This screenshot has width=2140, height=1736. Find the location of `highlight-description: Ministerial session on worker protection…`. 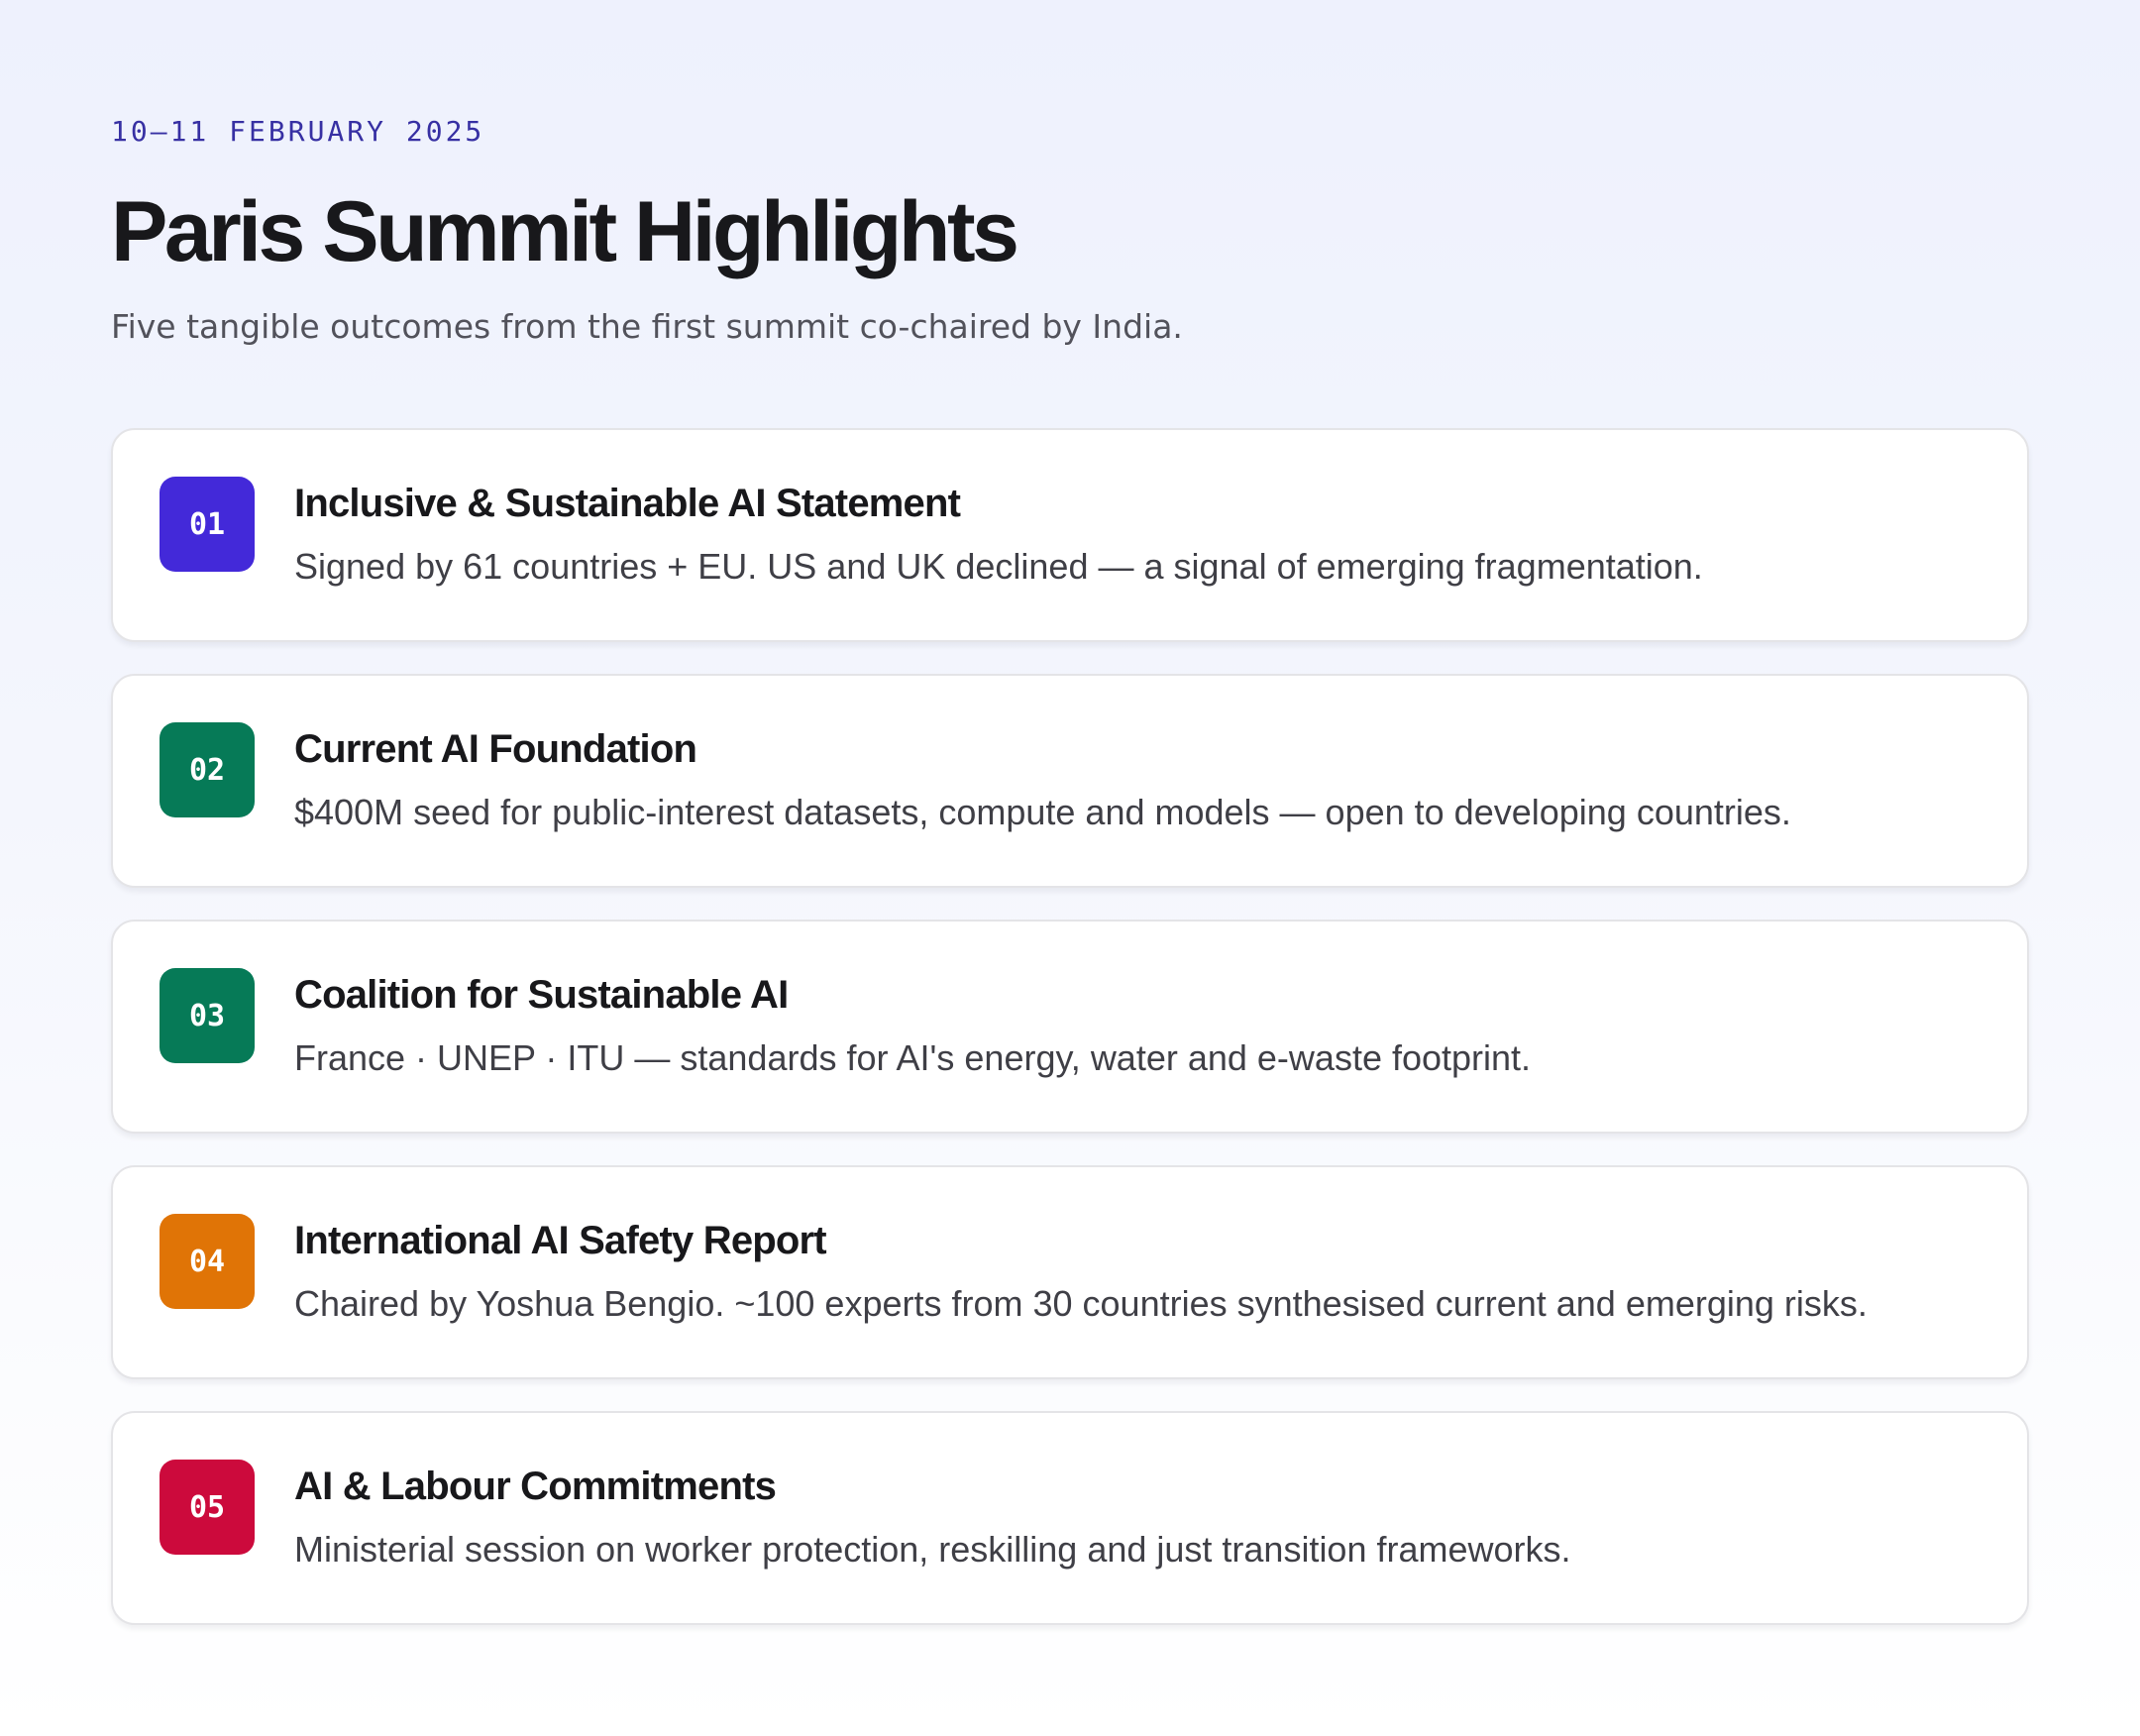

highlight-description: Ministerial session on worker protection… is located at coordinates (932, 1549).